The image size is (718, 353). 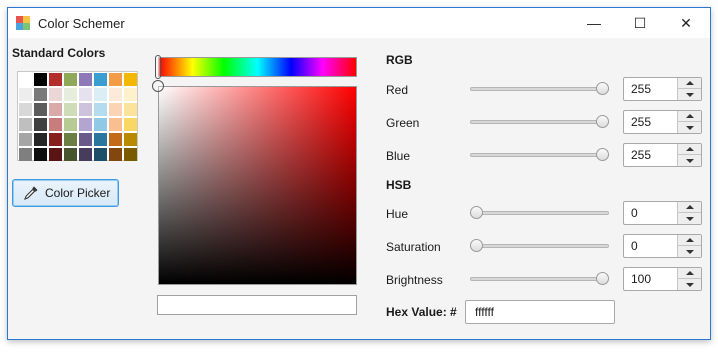 I want to click on blue-value: 255, so click(x=641, y=155).